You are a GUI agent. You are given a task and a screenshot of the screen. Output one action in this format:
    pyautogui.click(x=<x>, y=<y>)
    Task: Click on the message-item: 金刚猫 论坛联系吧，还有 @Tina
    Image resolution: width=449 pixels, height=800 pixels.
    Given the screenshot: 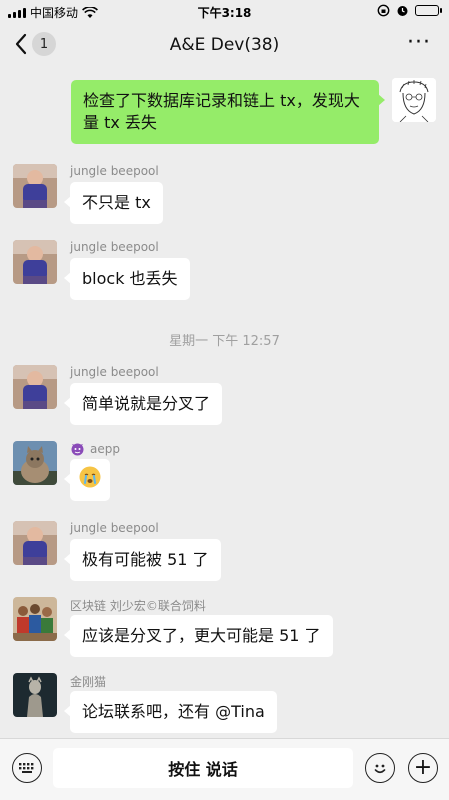 What is the action you would take?
    pyautogui.click(x=224, y=705)
    